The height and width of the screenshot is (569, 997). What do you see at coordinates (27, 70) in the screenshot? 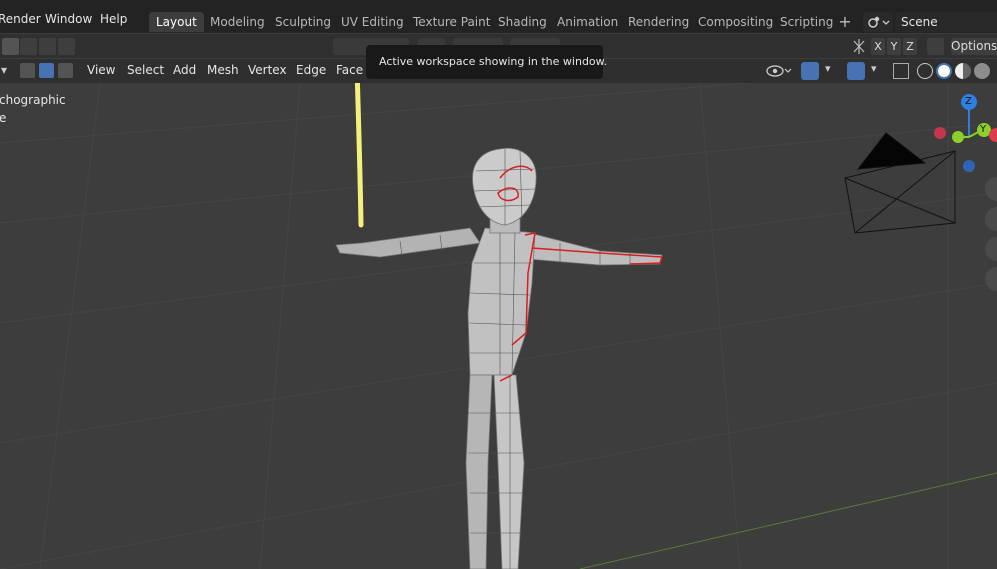
I see `vertex-select-mode-button` at bounding box center [27, 70].